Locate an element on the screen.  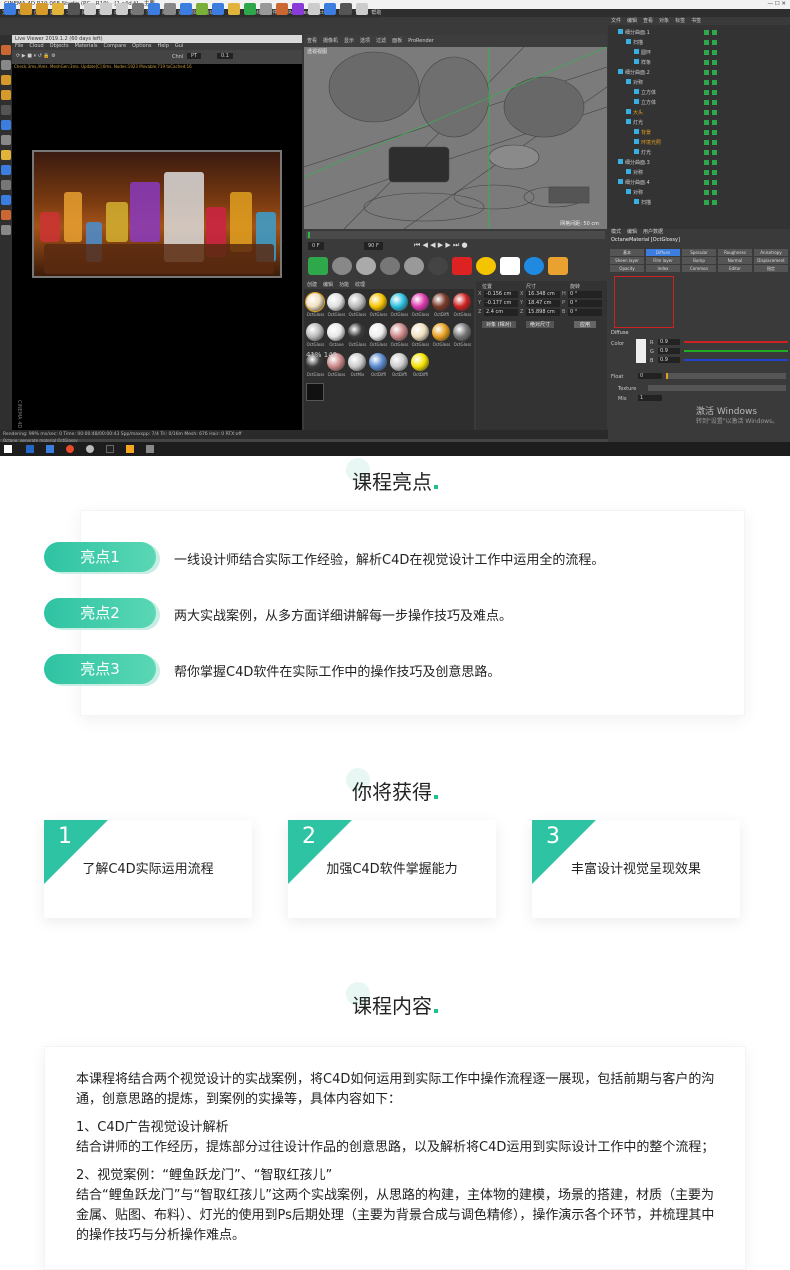
texture-field is located at coordinates (717, 388).